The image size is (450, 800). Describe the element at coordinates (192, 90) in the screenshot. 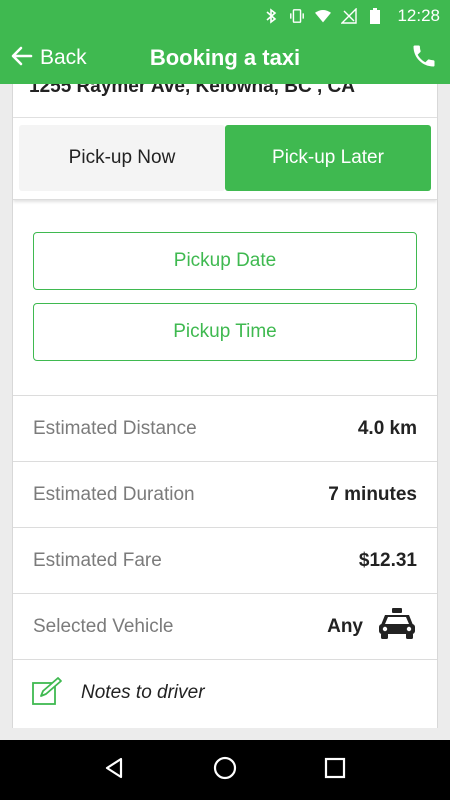

I see `address-text: 1255 Raymer Ave, Kelowna, BC , CA` at that location.